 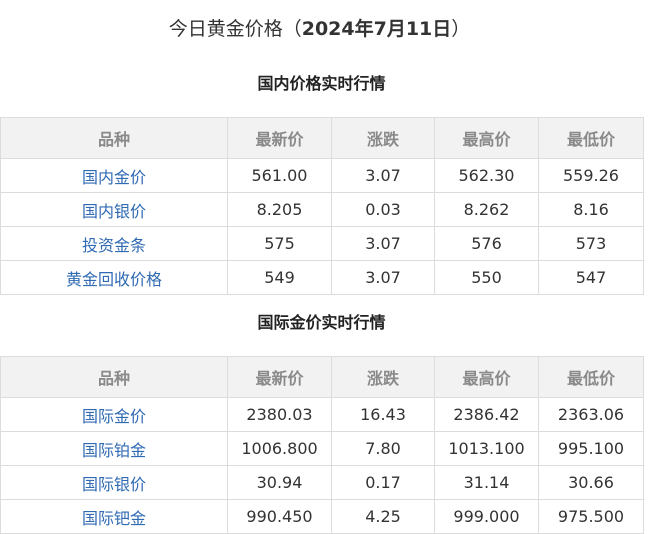 I want to click on domestic-section-title: 国内价格实时行情, so click(x=321, y=83).